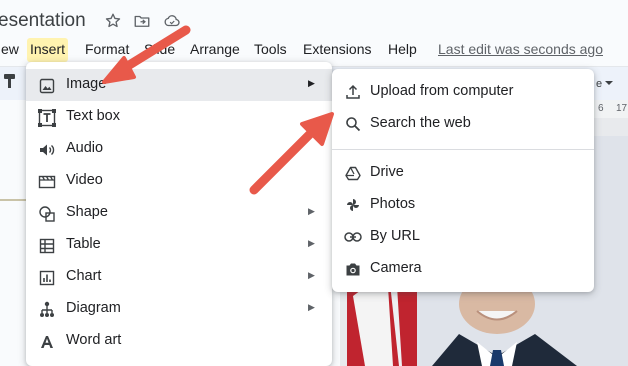  I want to click on arrow-to-search-the-web, so click(291, 153).